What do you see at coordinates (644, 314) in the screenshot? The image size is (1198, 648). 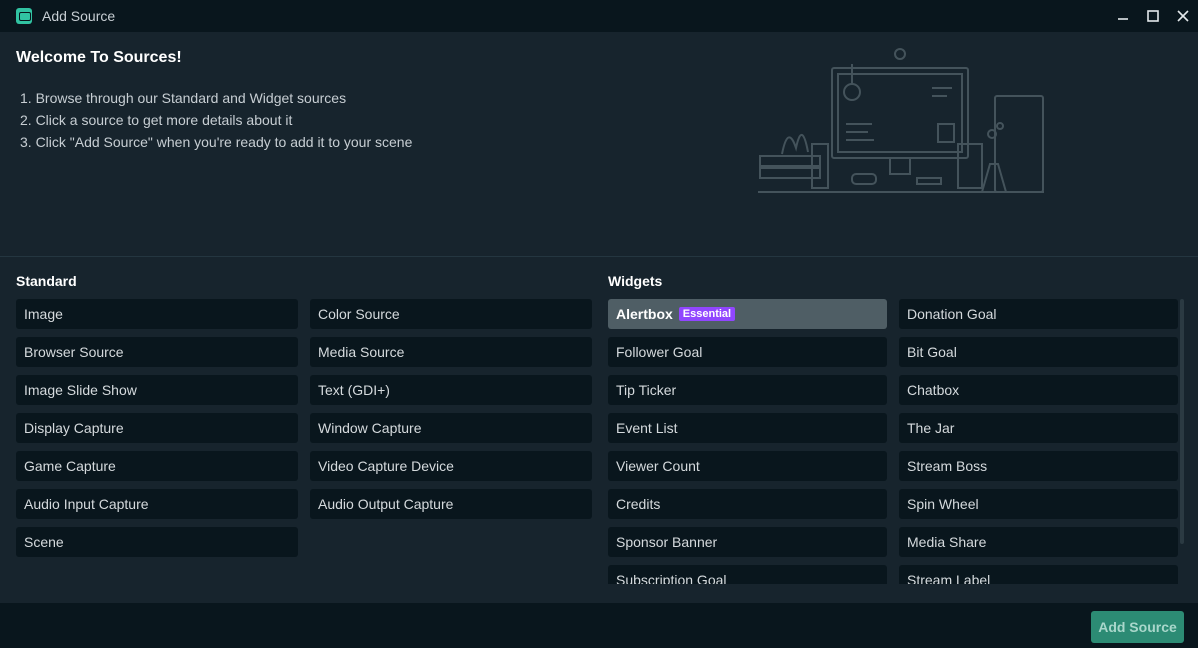 I see `widget-label: Alertbox` at bounding box center [644, 314].